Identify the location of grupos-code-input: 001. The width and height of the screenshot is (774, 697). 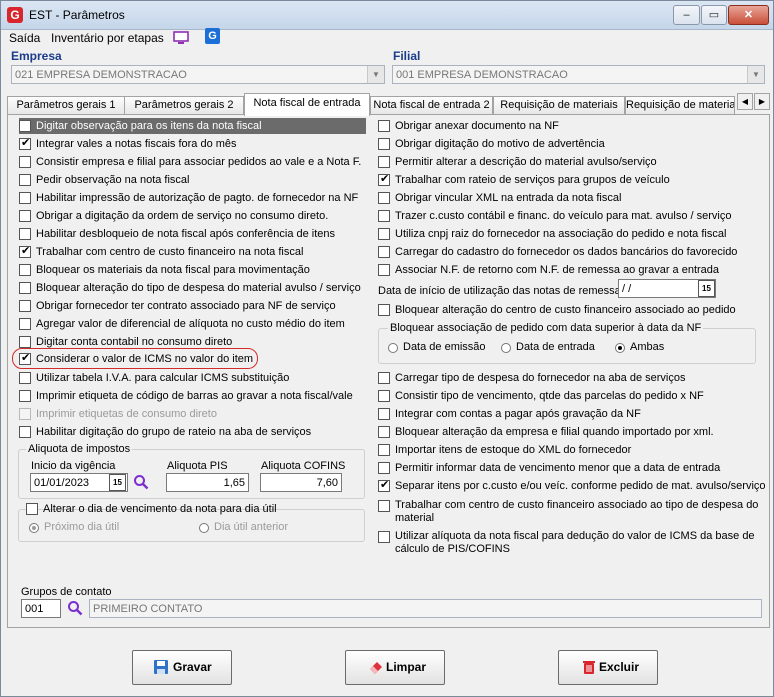
(41, 608).